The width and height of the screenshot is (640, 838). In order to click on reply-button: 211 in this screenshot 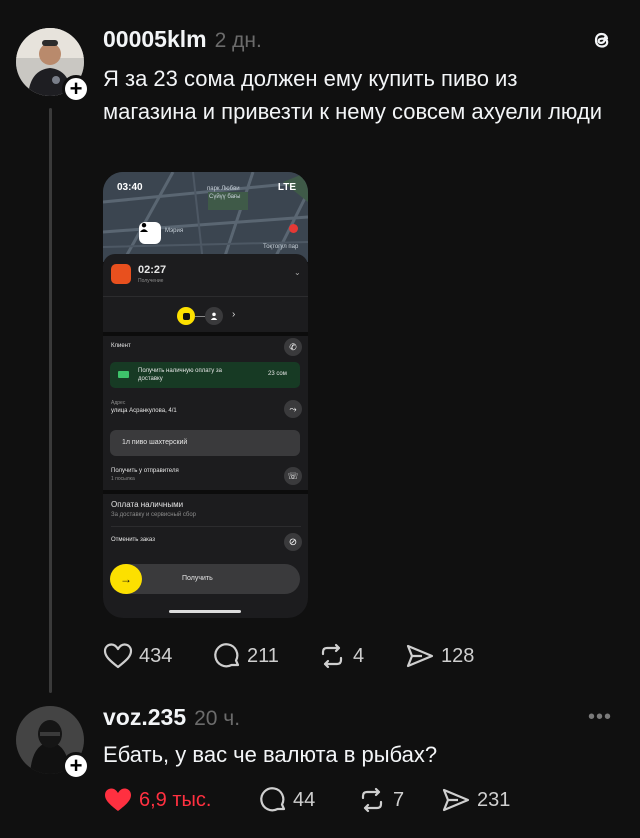, I will do `click(265, 656)`.